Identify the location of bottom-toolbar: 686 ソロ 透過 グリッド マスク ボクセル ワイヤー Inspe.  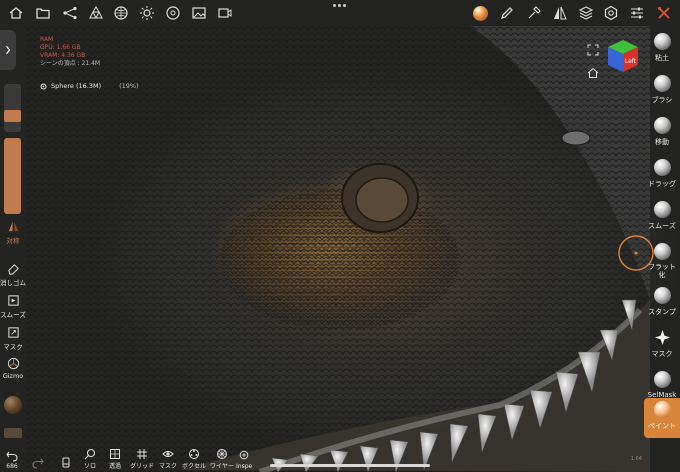
(135, 459).